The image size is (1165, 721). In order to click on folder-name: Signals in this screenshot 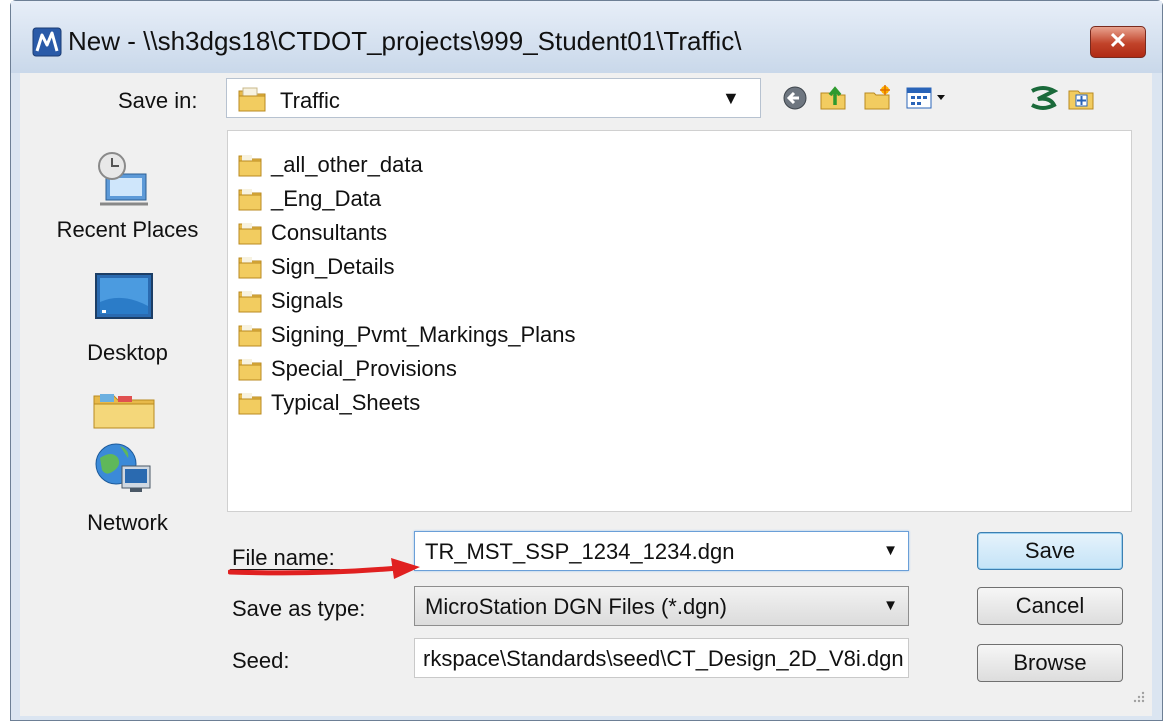, I will do `click(307, 300)`.